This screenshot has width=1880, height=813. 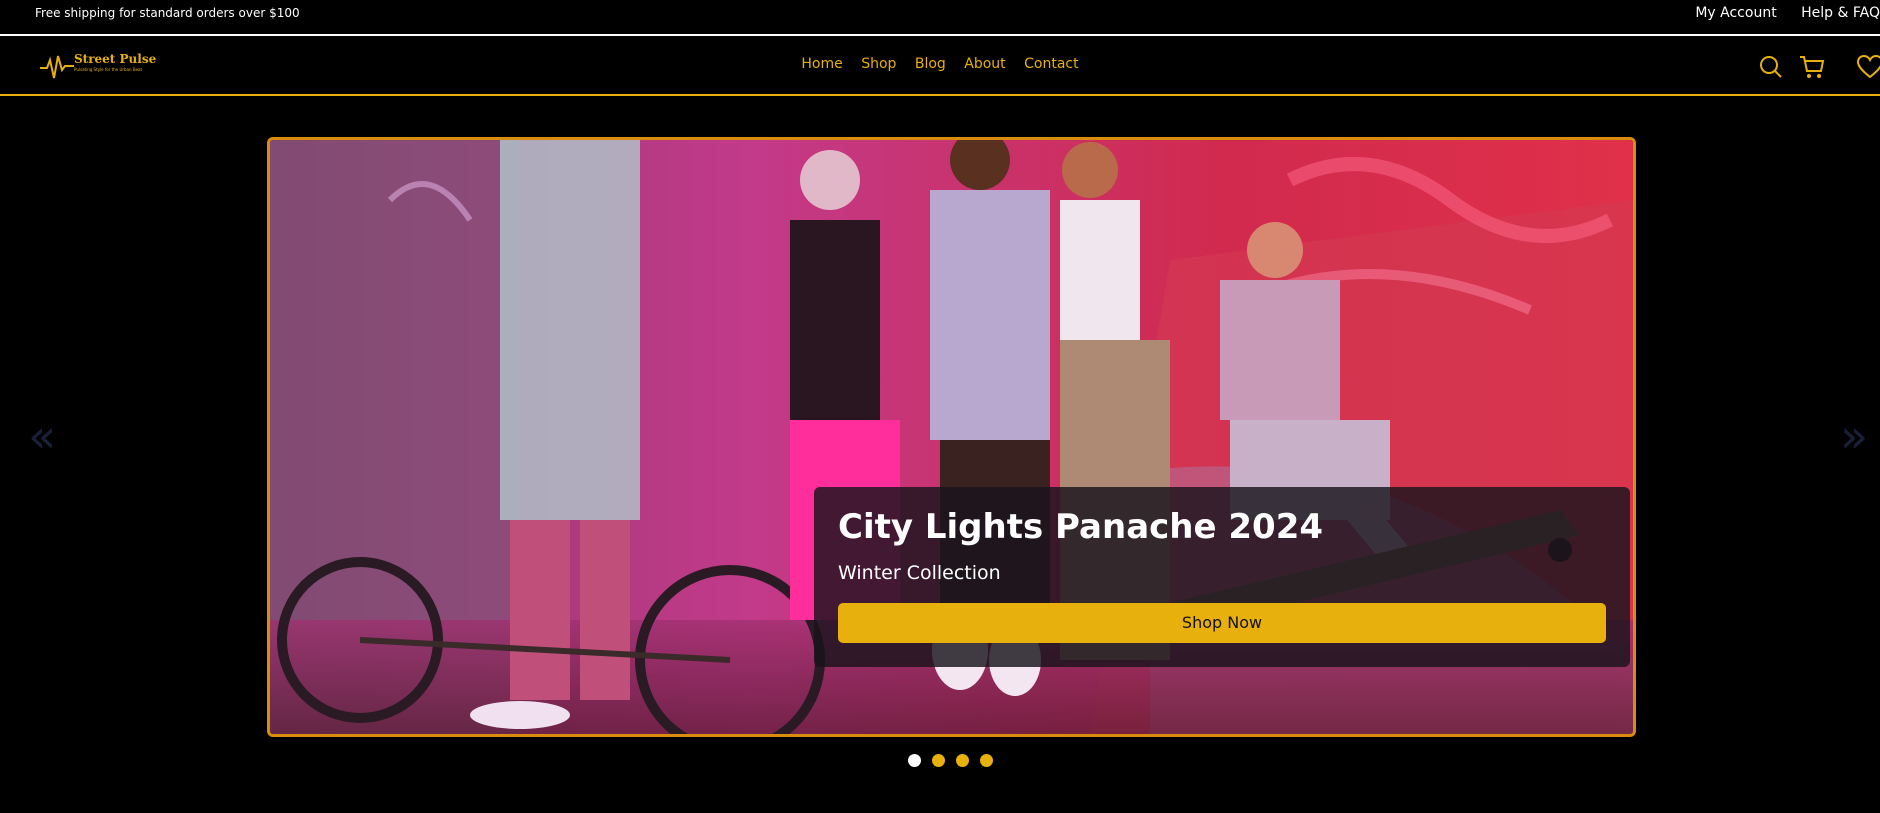 I want to click on nav-home: Home, so click(x=821, y=64).